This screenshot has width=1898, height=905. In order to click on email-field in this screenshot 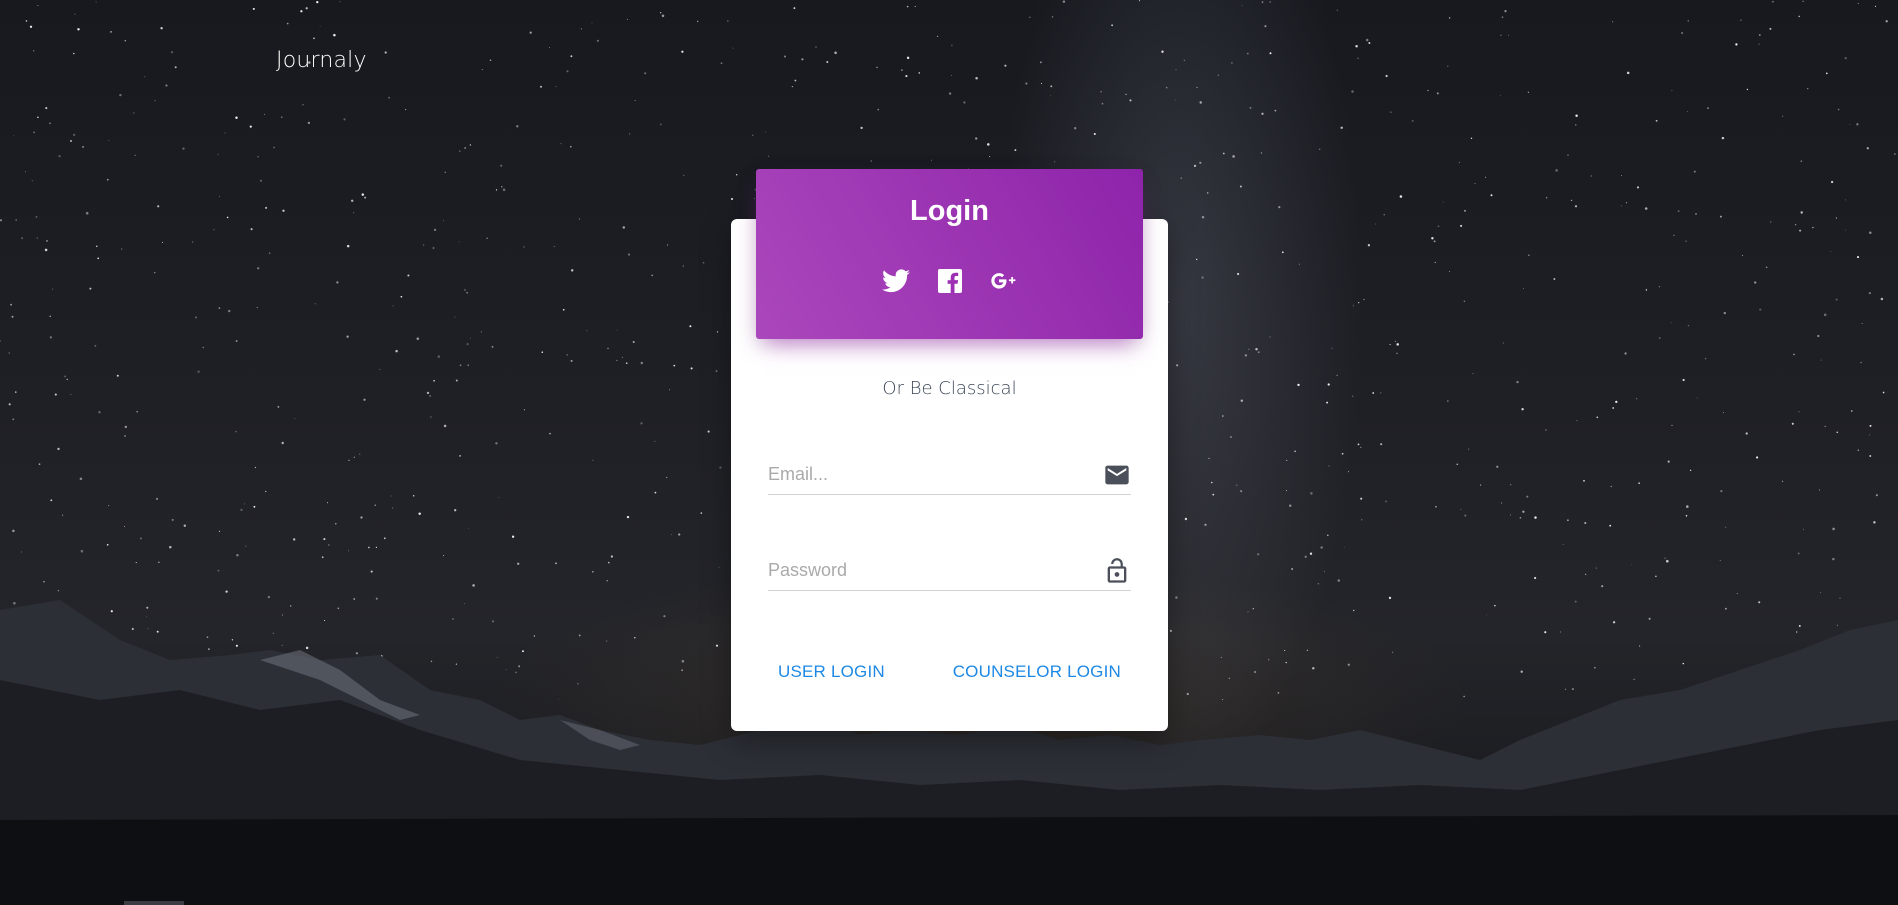, I will do `click(949, 475)`.